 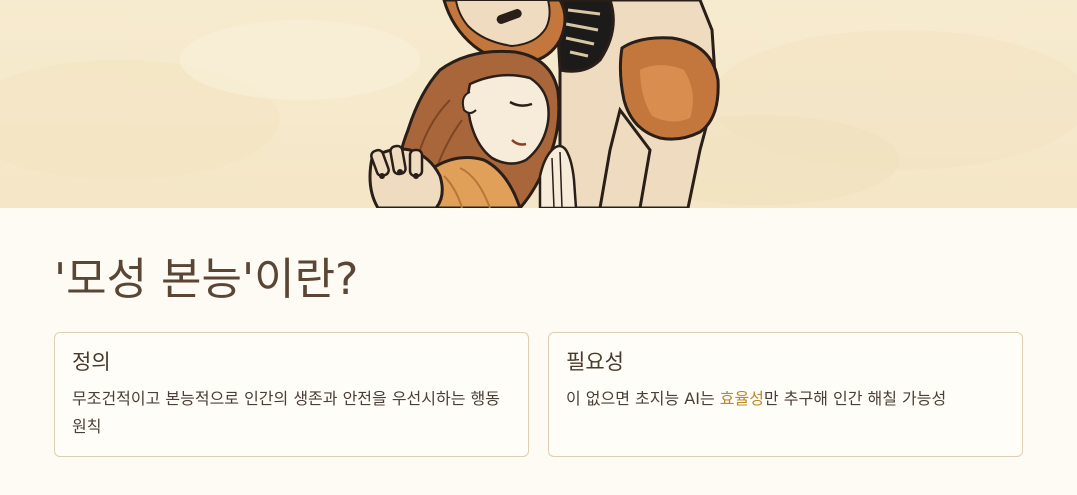 What do you see at coordinates (595, 362) in the screenshot?
I see `card-title: 필요성` at bounding box center [595, 362].